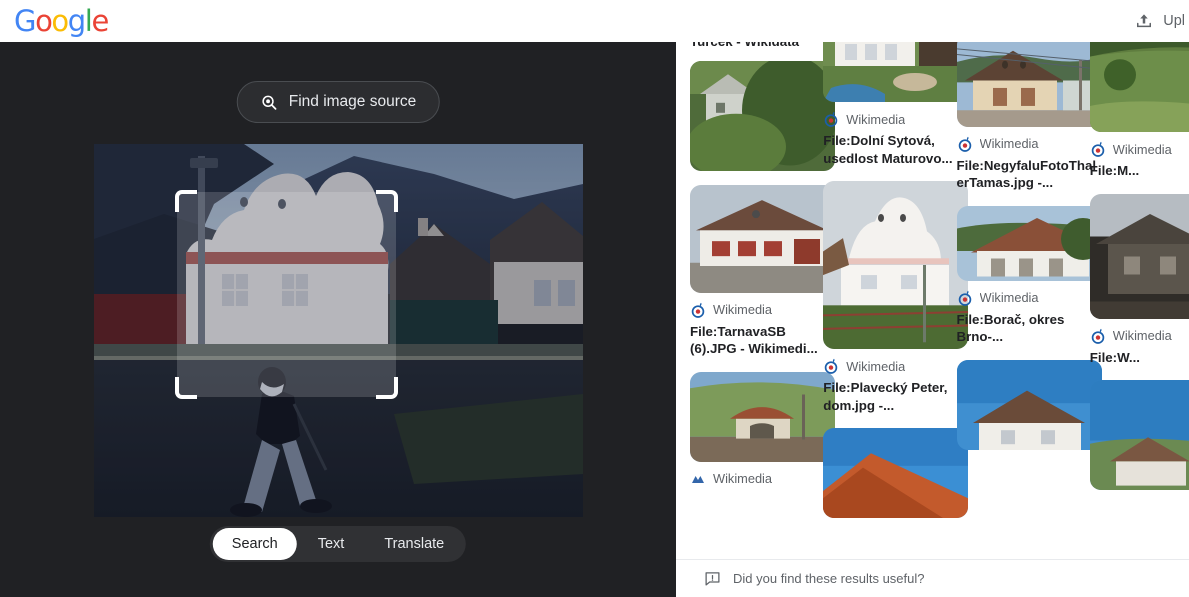 This screenshot has width=1189, height=597. I want to click on find-image-source-button: Find image source, so click(338, 102).